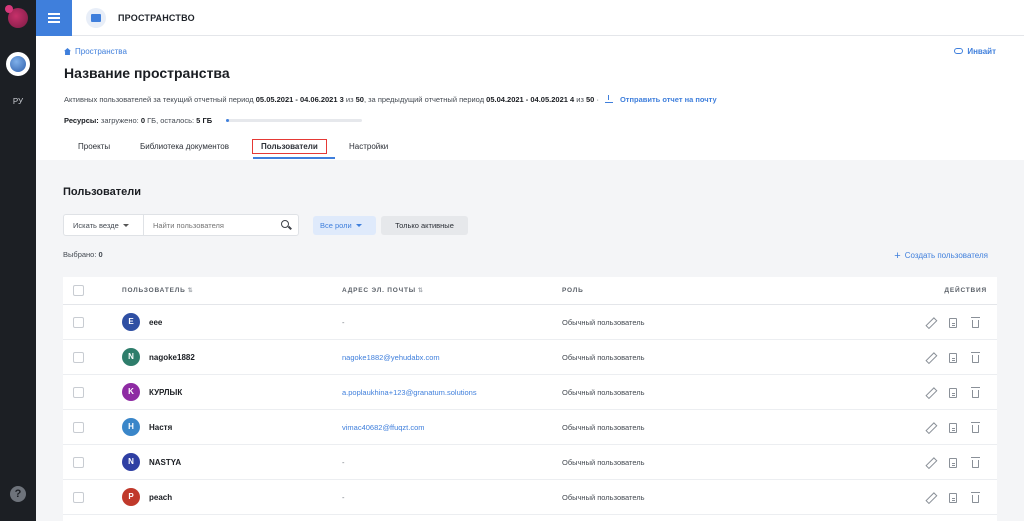 This screenshot has width=1024, height=521. What do you see at coordinates (289, 146) in the screenshot?
I see `tab-users: Пользователи` at bounding box center [289, 146].